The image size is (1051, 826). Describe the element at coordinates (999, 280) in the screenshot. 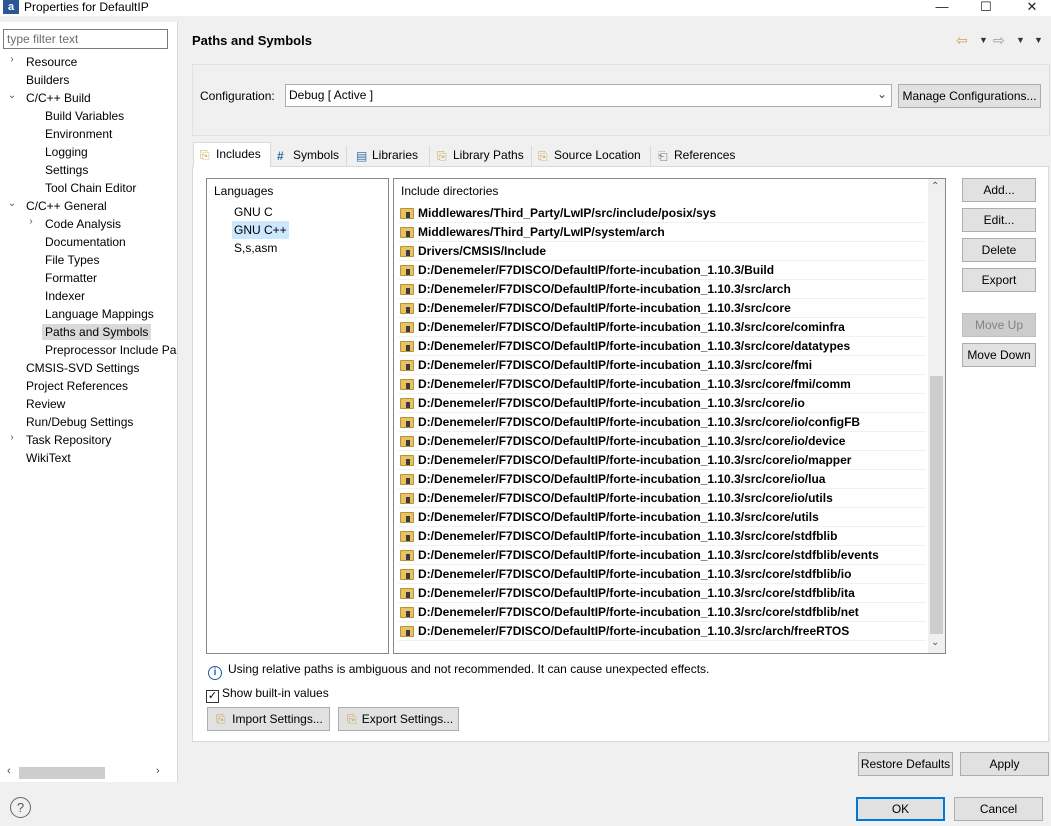

I see `export-button: Export` at that location.